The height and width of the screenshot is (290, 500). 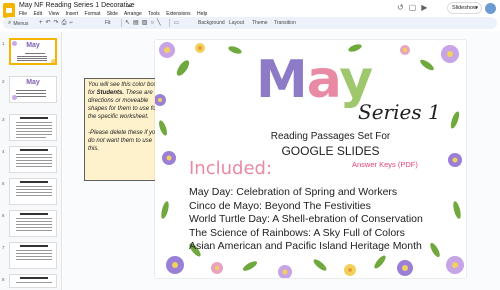 I want to click on redo-icon: ↷, so click(x=56, y=23).